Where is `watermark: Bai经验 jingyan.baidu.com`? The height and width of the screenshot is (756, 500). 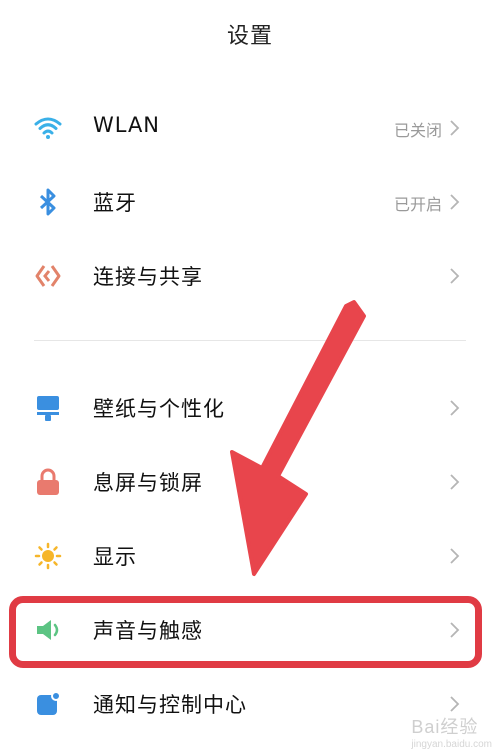
watermark: Bai经验 jingyan.baidu.com is located at coordinates (451, 731).